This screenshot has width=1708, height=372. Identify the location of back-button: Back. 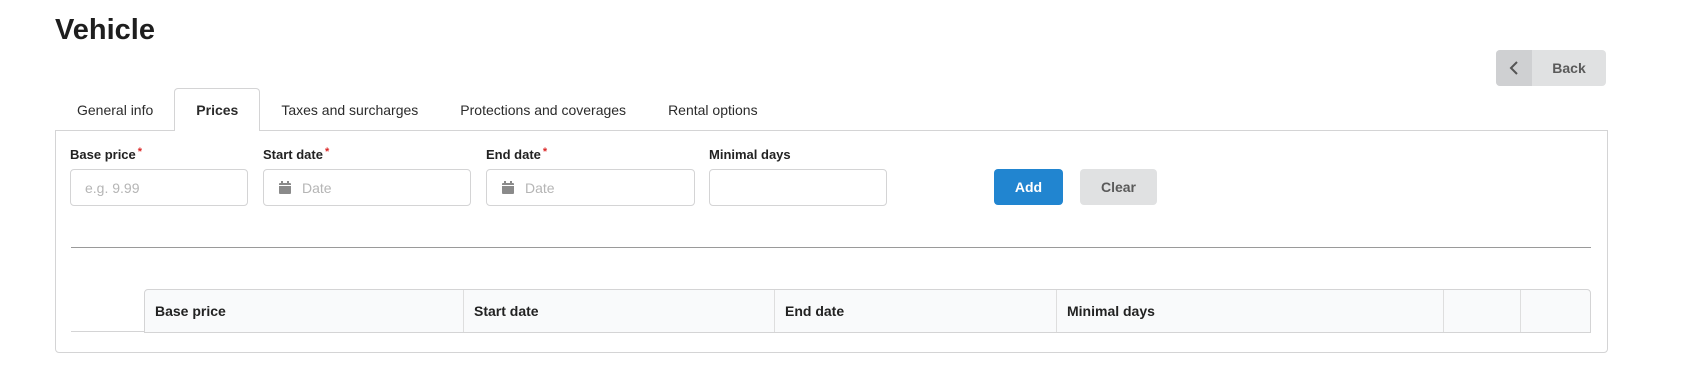
(1551, 68).